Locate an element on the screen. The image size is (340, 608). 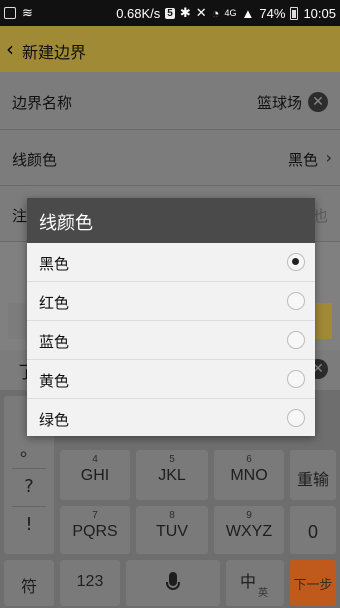
battery-icon is located at coordinates (294, 13).